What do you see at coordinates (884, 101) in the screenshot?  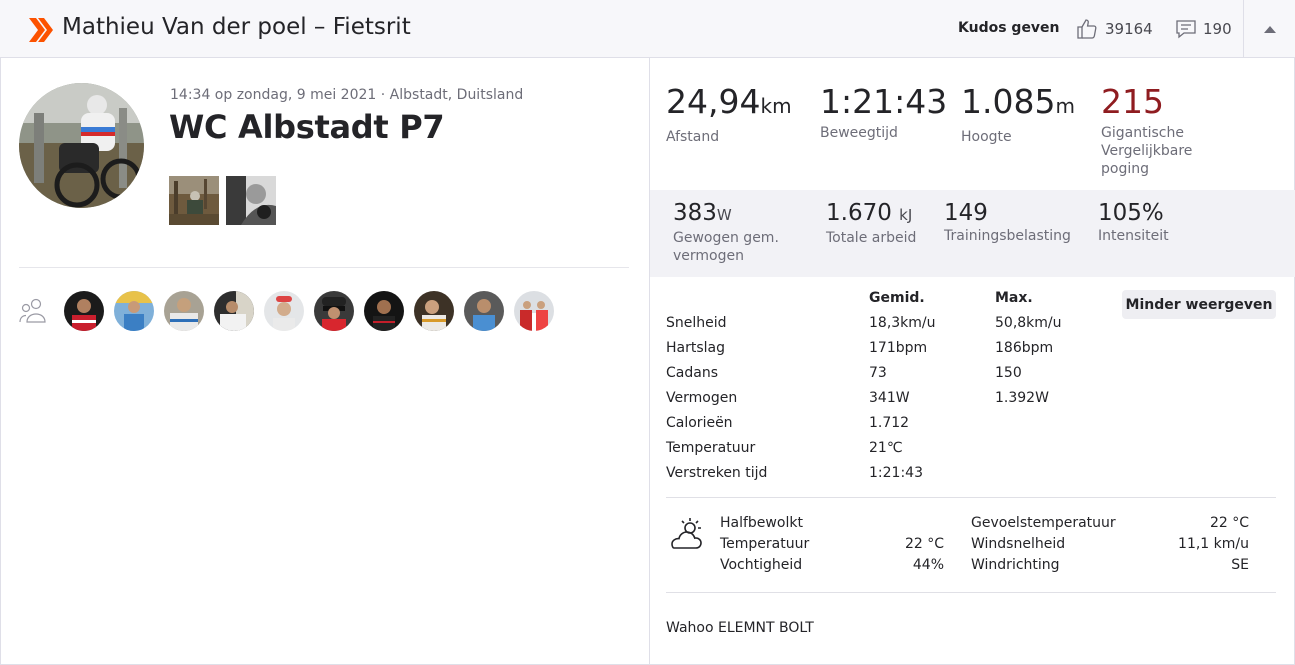 I see `stat-value: 1:21:43` at bounding box center [884, 101].